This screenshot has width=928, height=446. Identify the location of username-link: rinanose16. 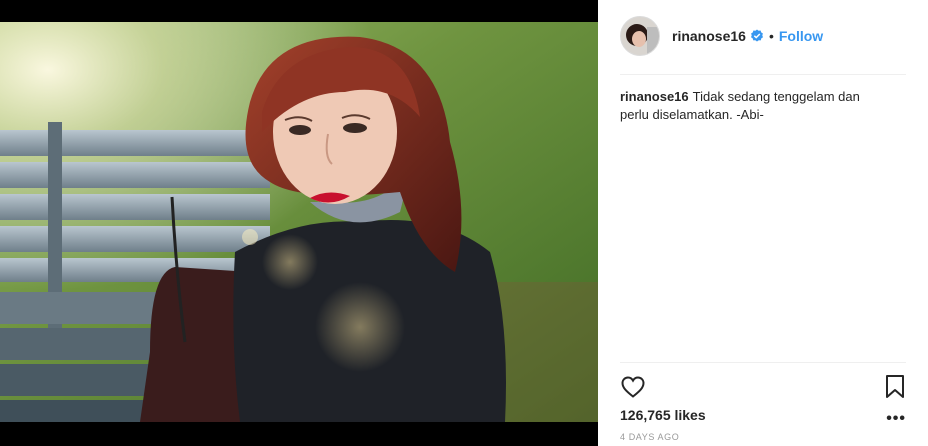
(709, 36).